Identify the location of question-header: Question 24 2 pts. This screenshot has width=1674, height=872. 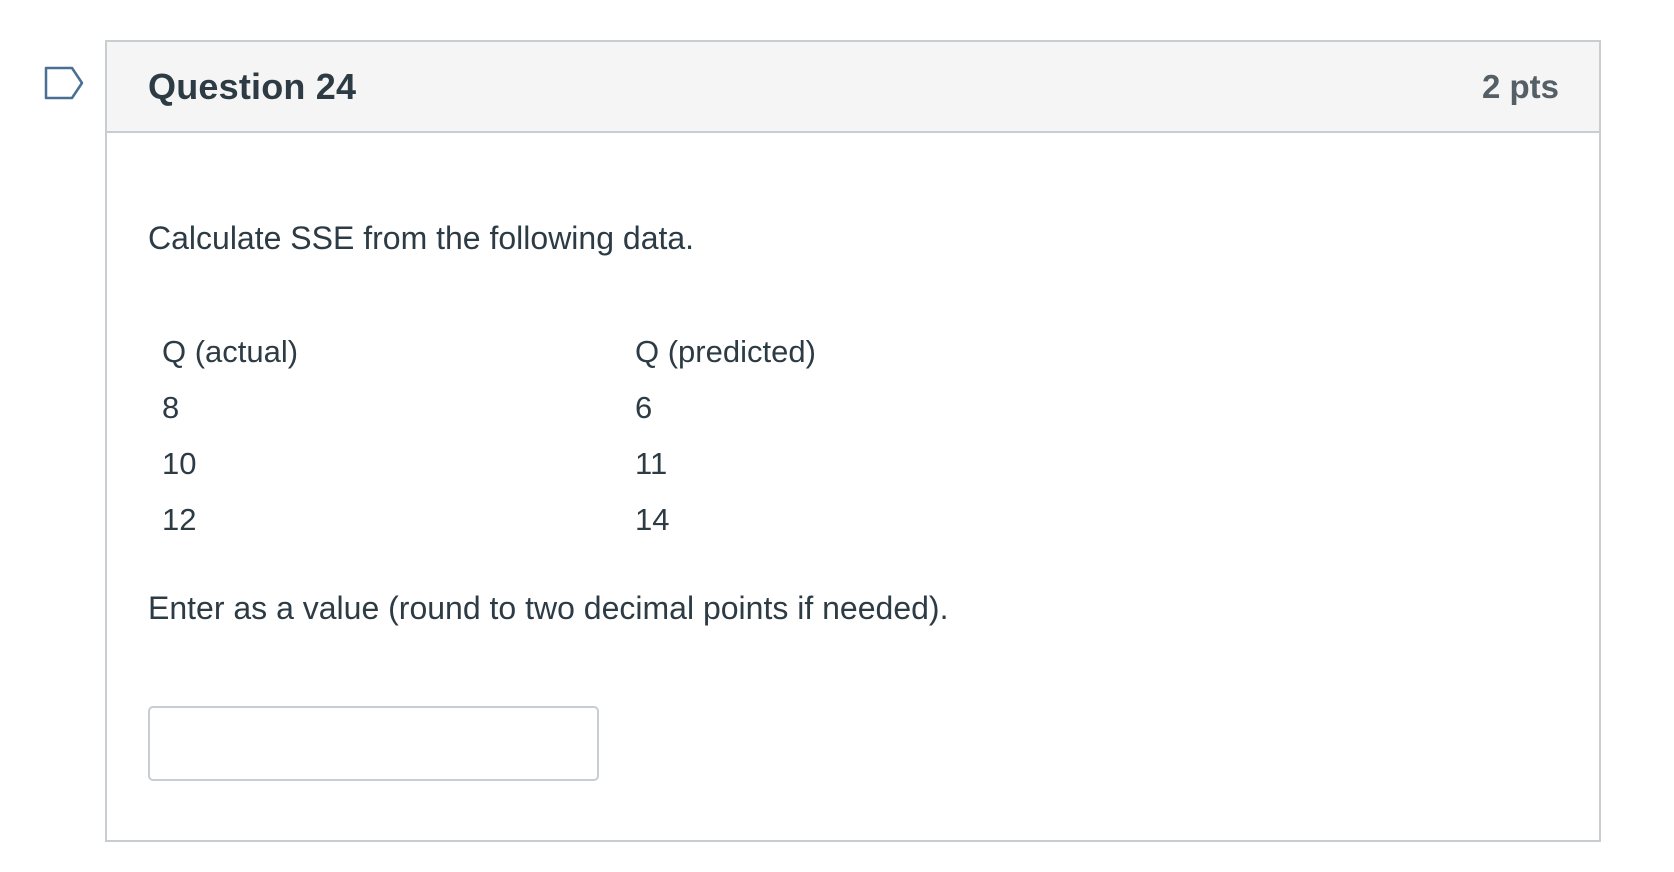
(853, 87).